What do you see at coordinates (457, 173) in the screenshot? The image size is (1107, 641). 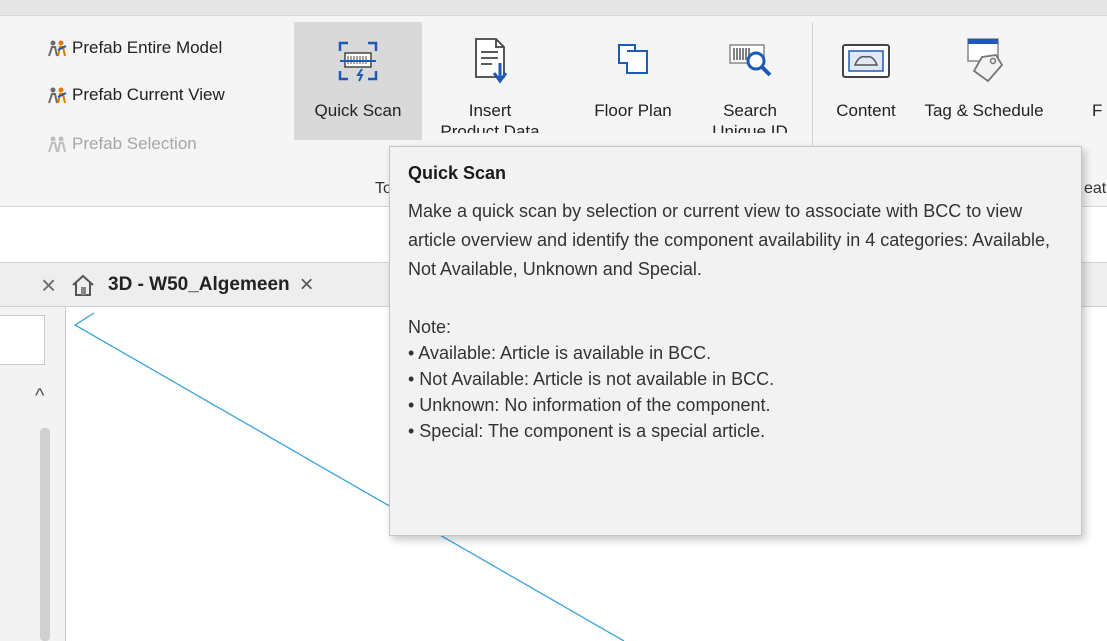 I see `tooltip-title: Quick Scan` at bounding box center [457, 173].